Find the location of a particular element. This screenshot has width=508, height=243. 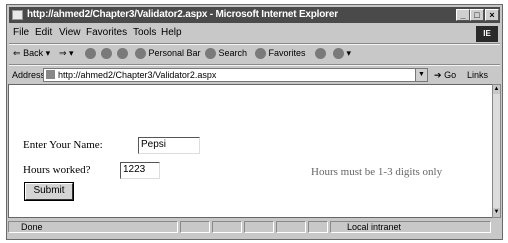

stop-button is located at coordinates (90, 54).